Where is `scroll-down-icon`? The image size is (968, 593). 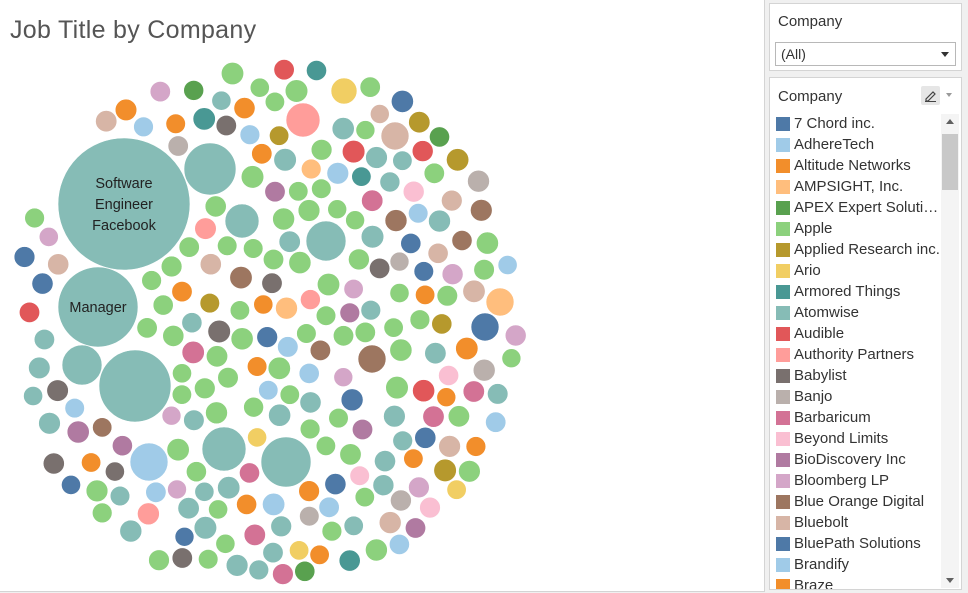
scroll-down-icon is located at coordinates (950, 580).